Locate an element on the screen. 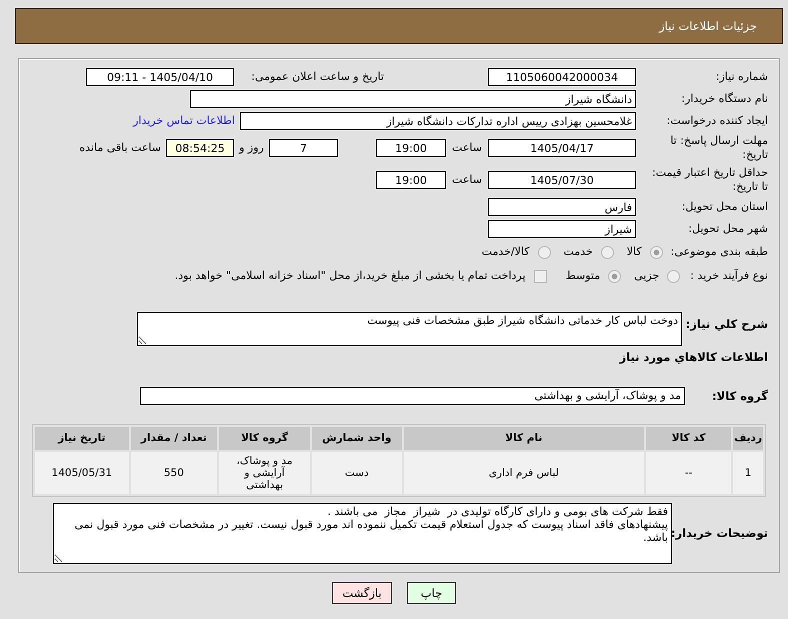 This screenshot has height=619, width=788. buyer-contact-link: اطلاعات تماس خریدار is located at coordinates (184, 121).